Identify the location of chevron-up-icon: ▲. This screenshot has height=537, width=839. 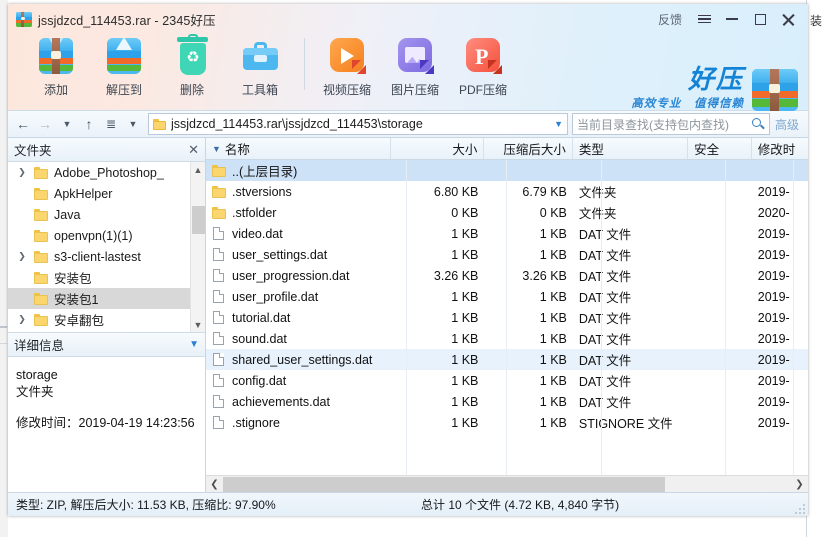
(198, 169).